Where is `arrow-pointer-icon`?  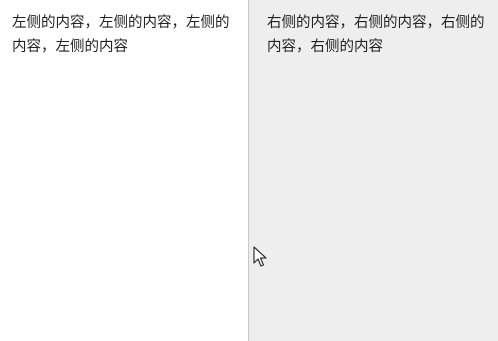 arrow-pointer-icon is located at coordinates (260, 256).